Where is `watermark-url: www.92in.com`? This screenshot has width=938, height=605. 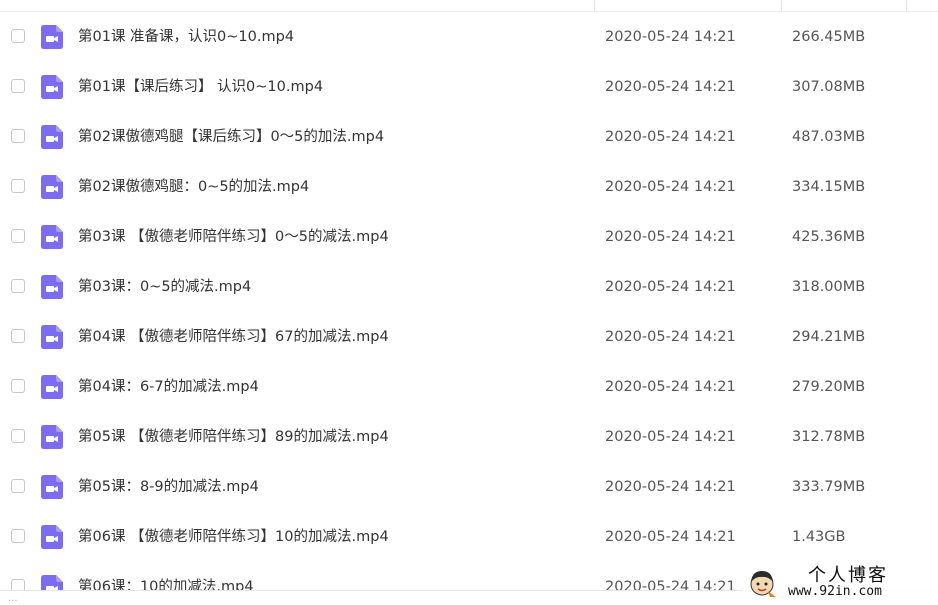 watermark-url: www.92in.com is located at coordinates (835, 592).